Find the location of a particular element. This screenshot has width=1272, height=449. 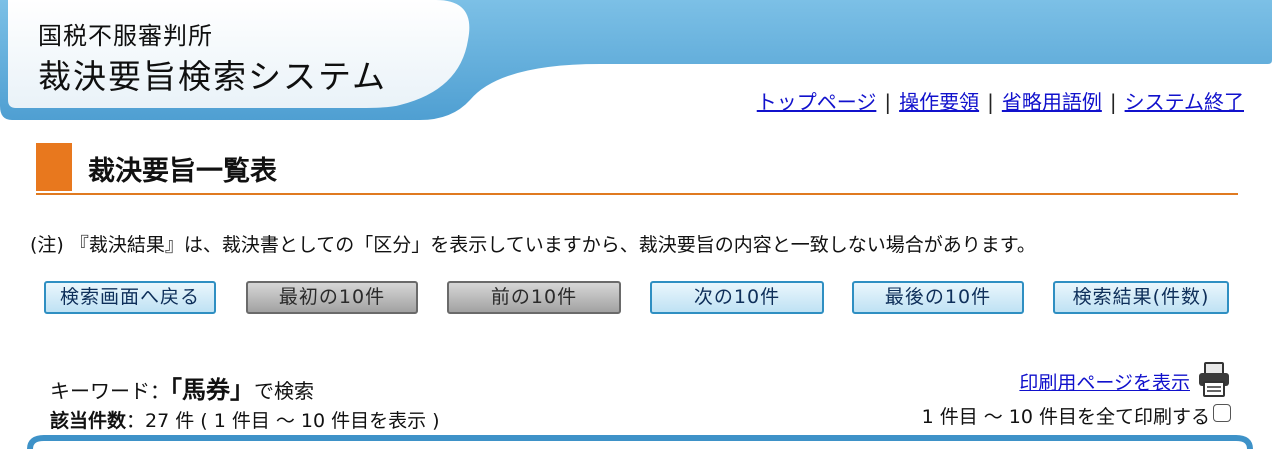

page-title: 裁決要旨一覧表 is located at coordinates (182, 171).